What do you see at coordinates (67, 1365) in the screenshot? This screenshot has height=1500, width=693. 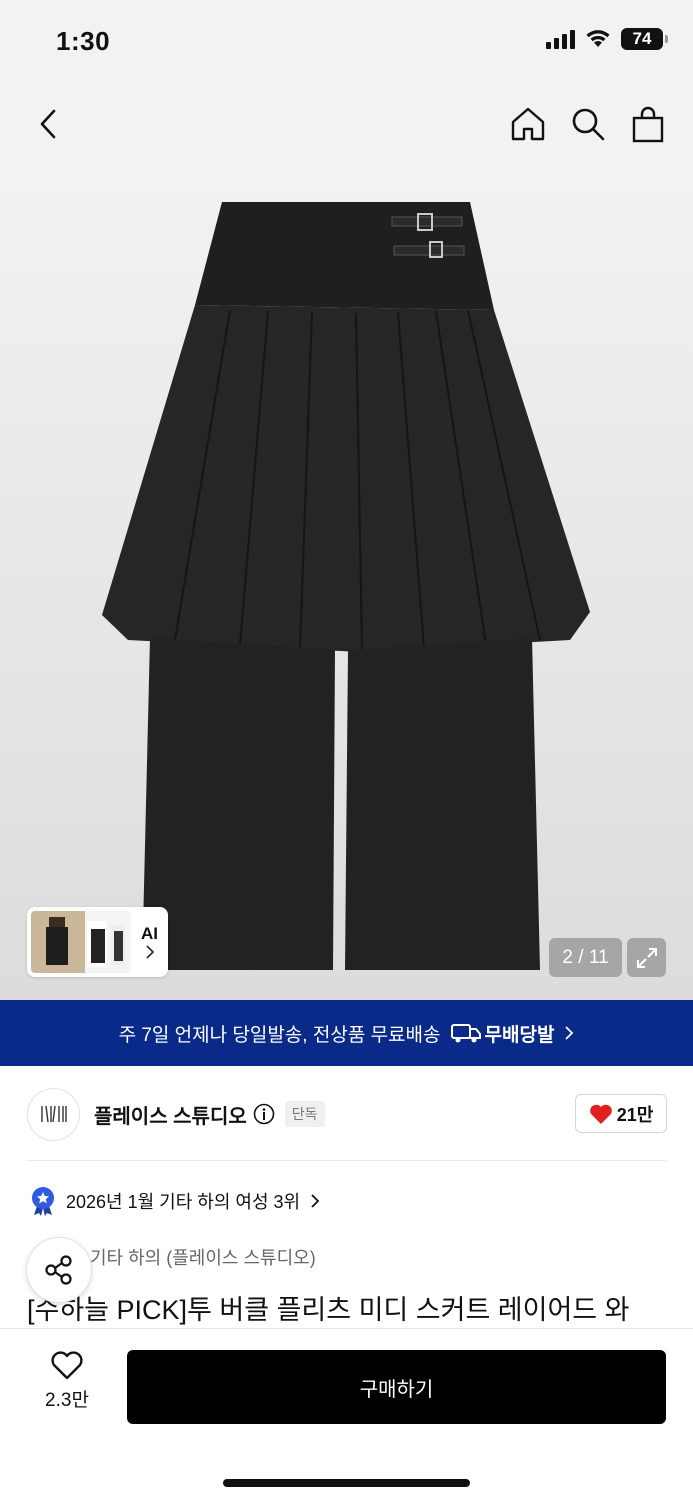 I see `heart-outline-icon` at bounding box center [67, 1365].